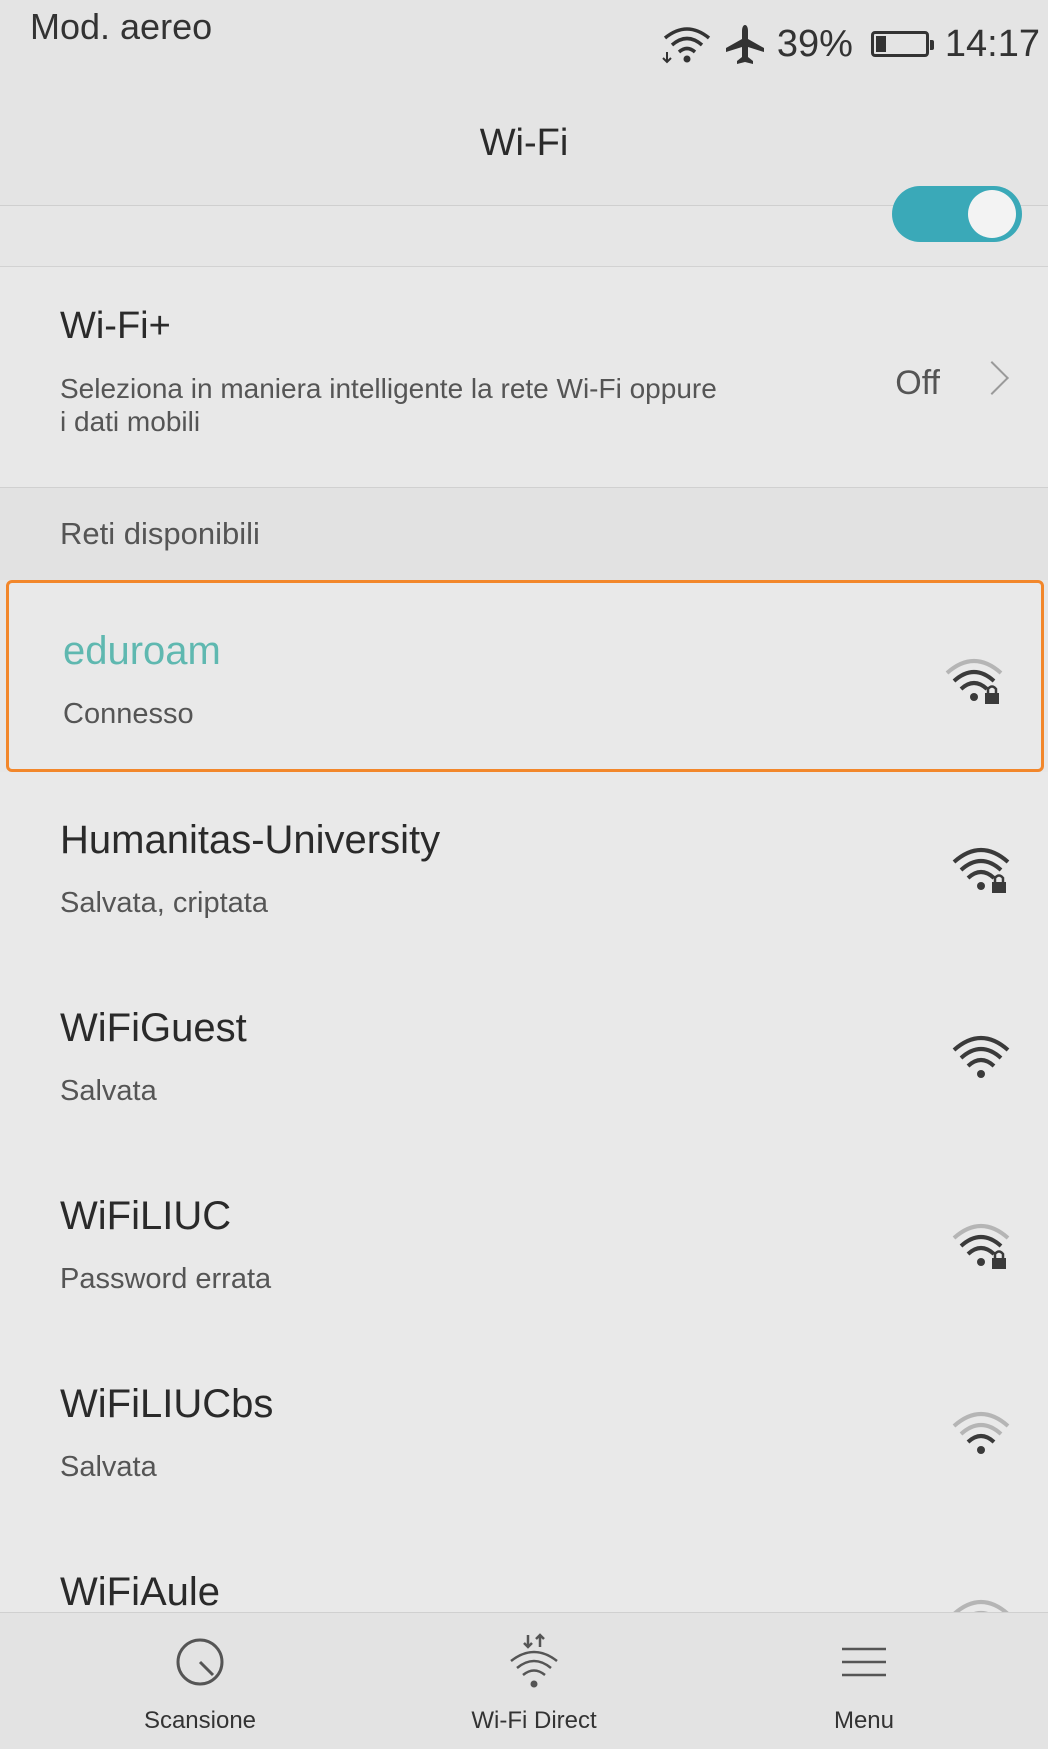  I want to click on wifi-plus-title: Wi-Fi+, so click(115, 326).